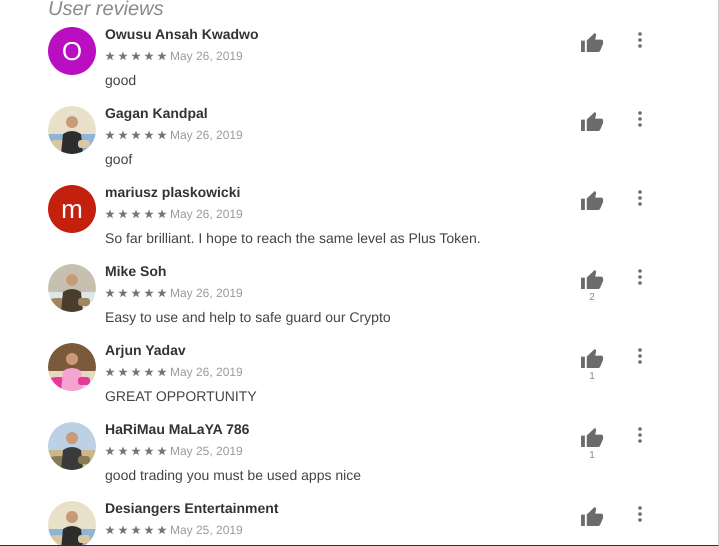 The width and height of the screenshot is (719, 546). I want to click on section-title: User reviews, so click(106, 10).